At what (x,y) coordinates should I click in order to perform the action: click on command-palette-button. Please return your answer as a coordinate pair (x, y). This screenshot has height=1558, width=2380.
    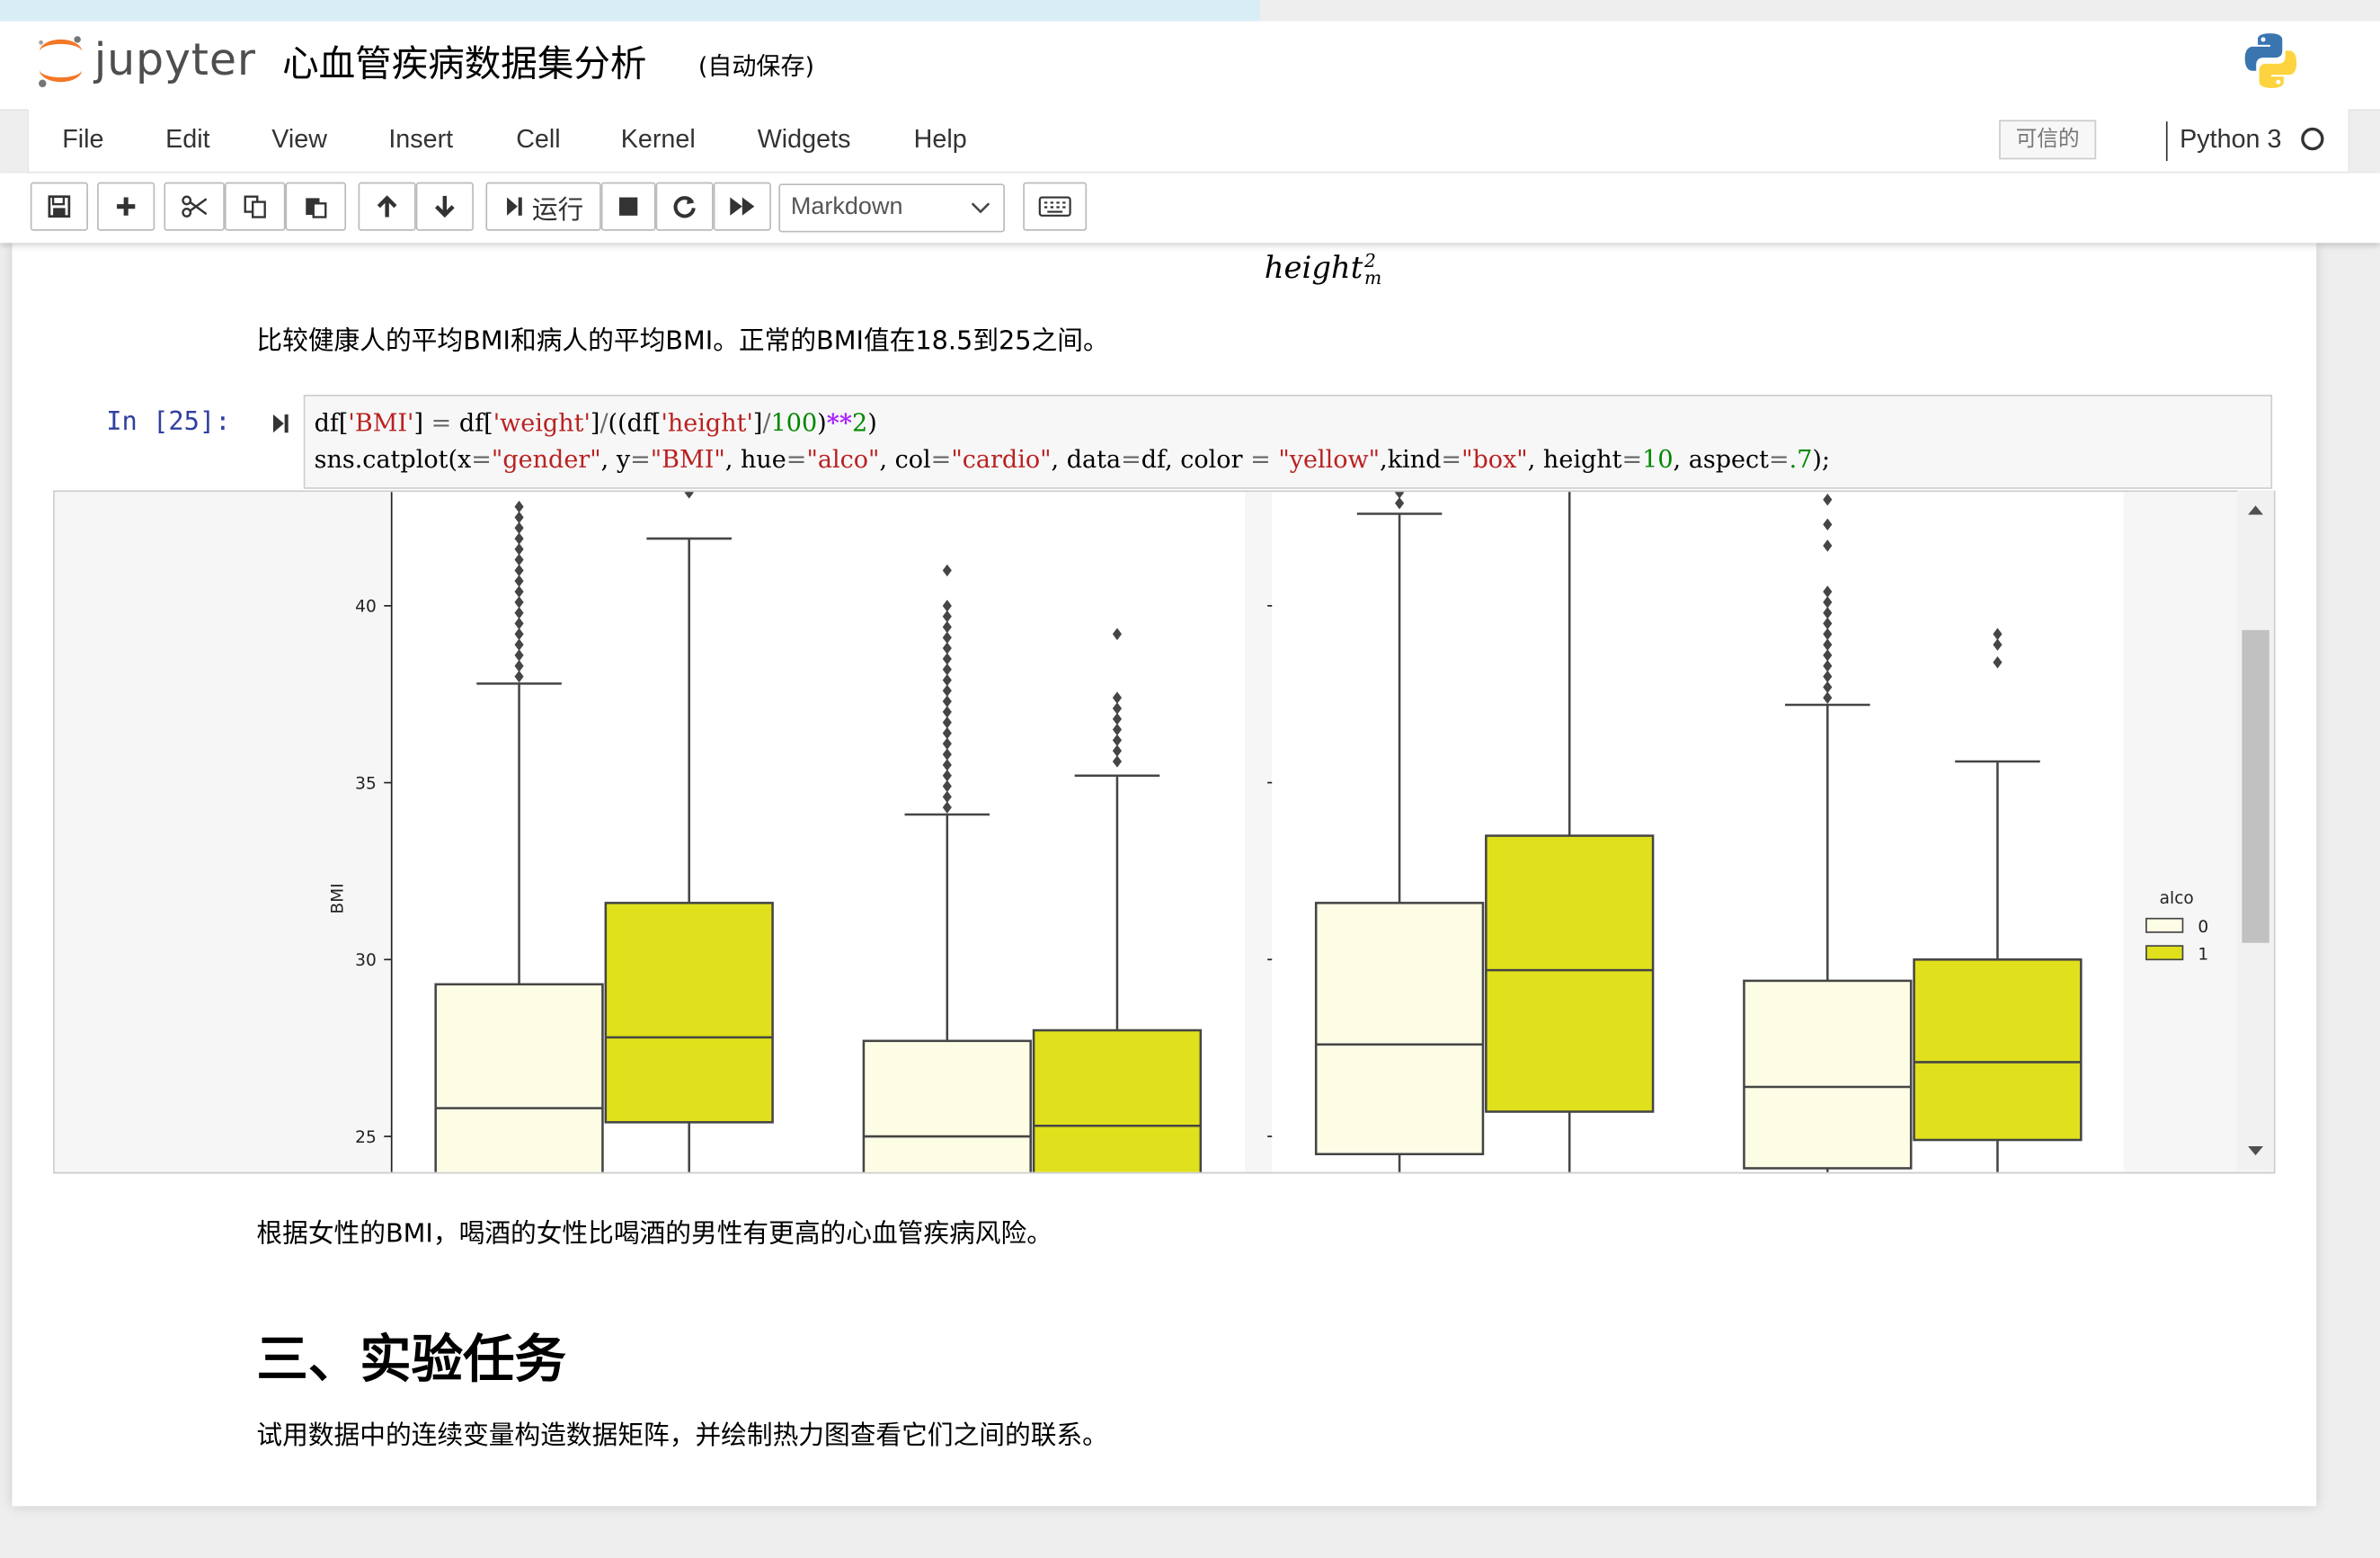
    Looking at the image, I should click on (1055, 206).